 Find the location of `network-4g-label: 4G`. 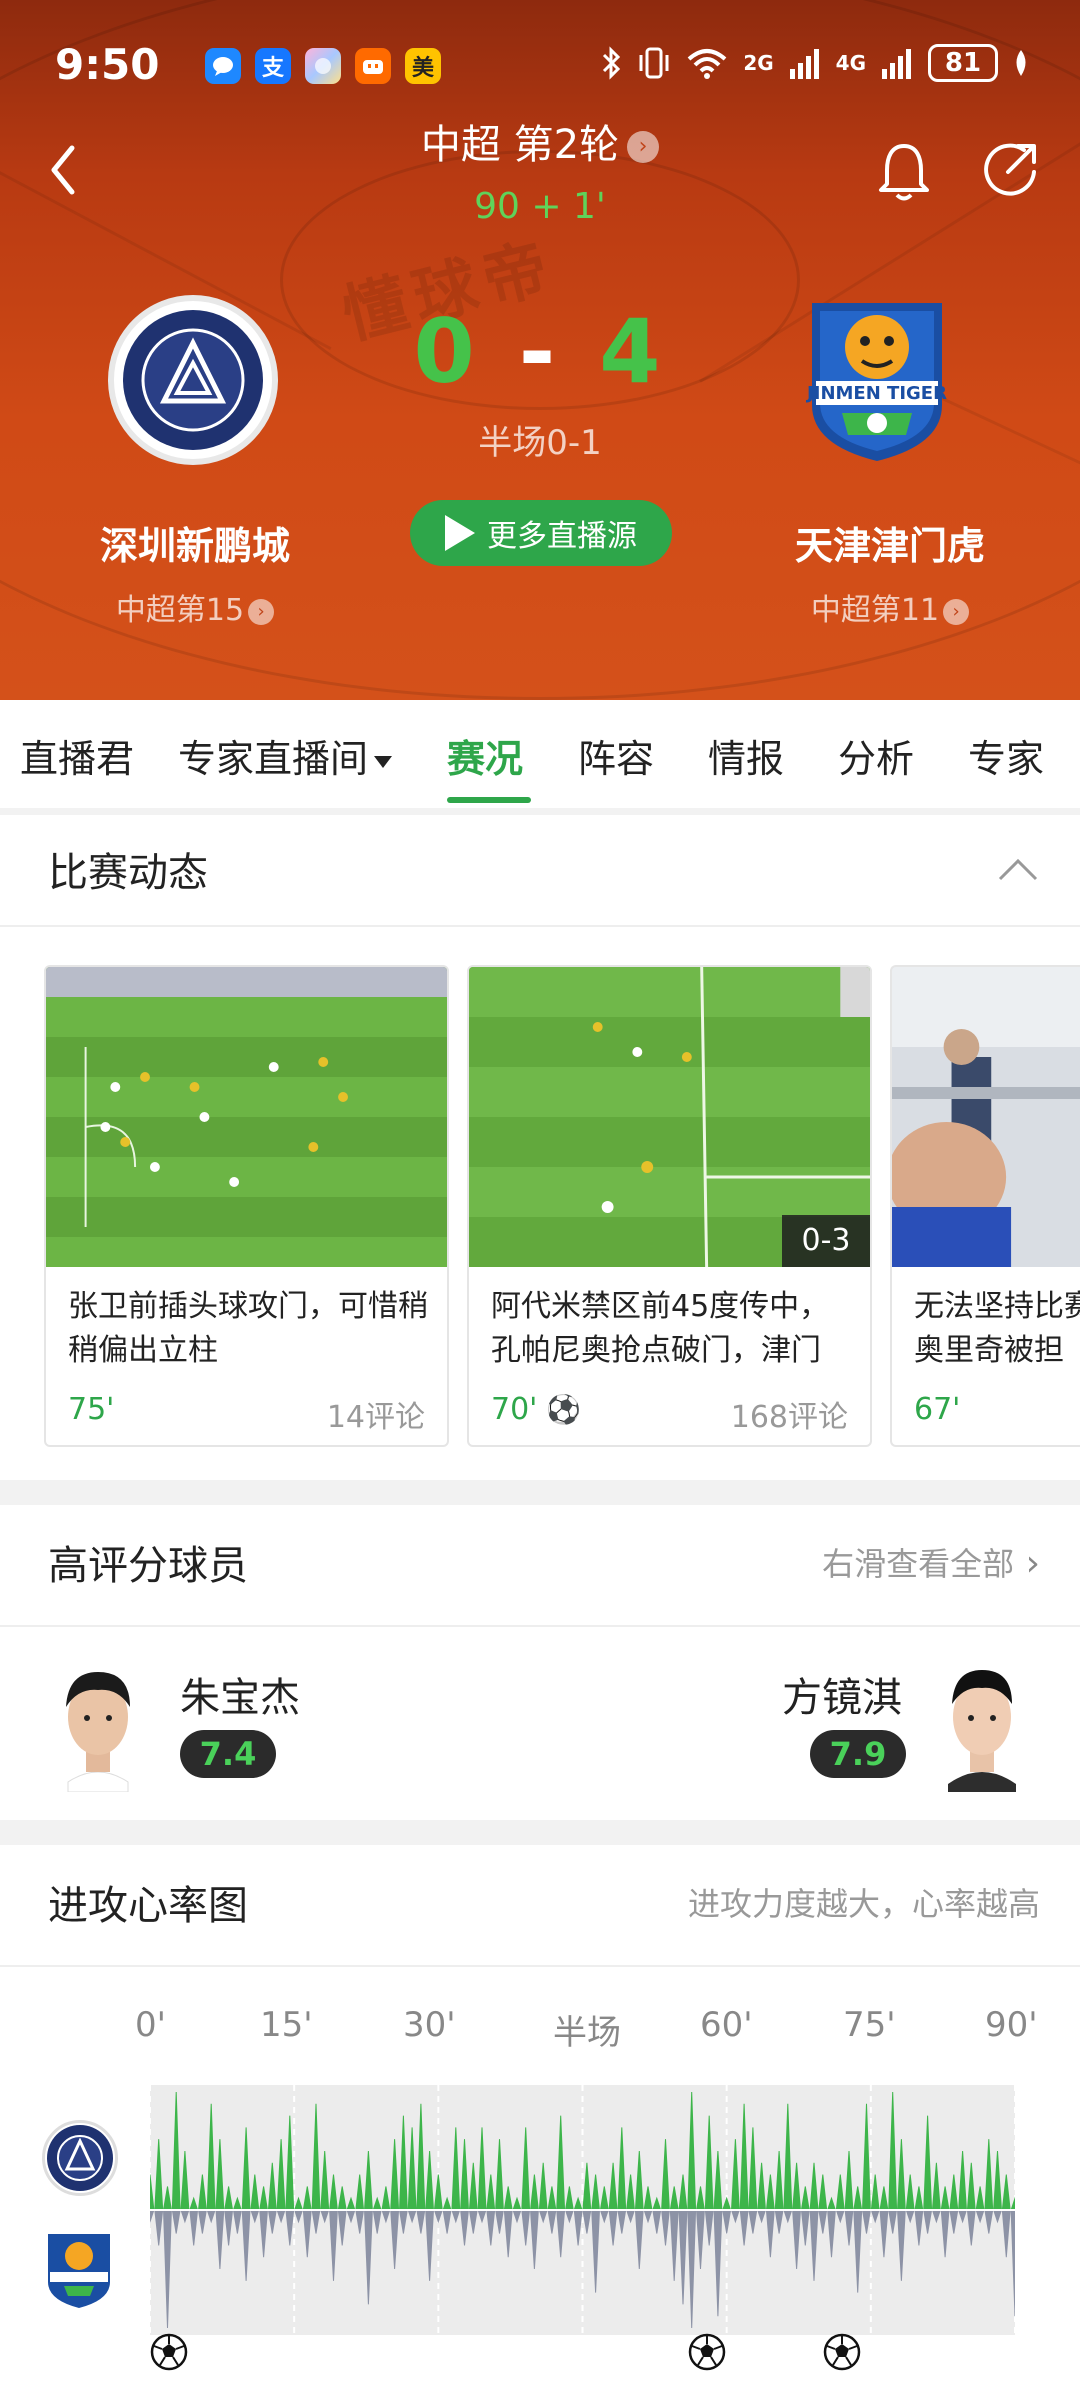

network-4g-label: 4G is located at coordinates (850, 63).